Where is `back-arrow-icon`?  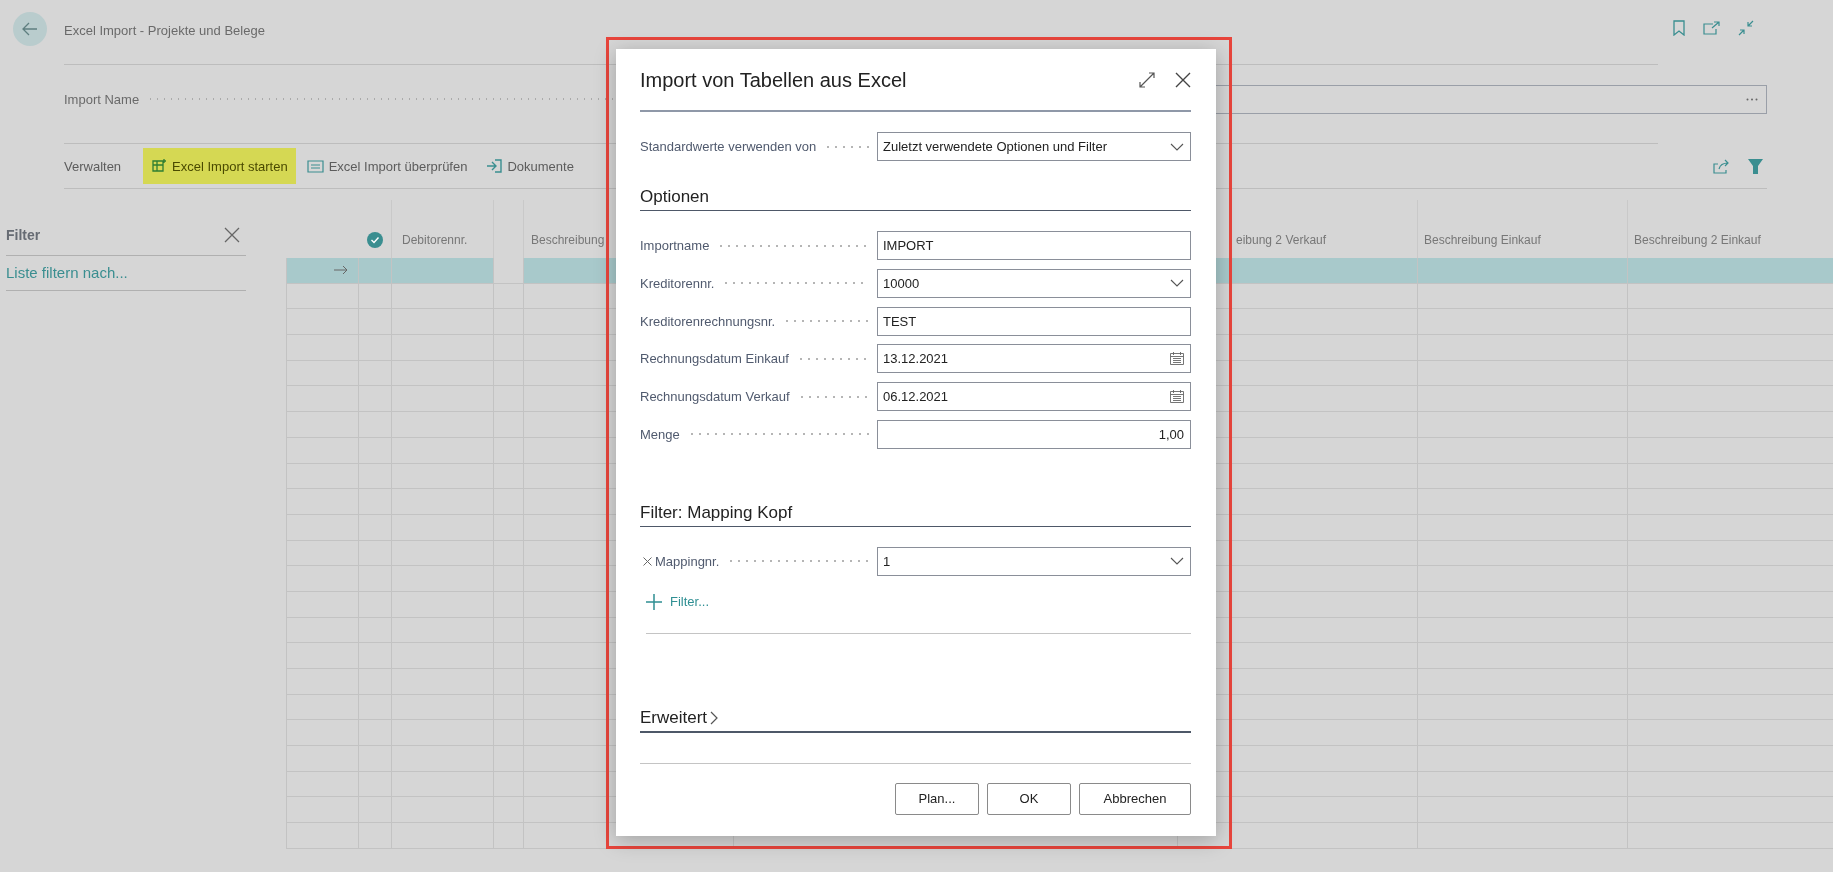
back-arrow-icon is located at coordinates (30, 29).